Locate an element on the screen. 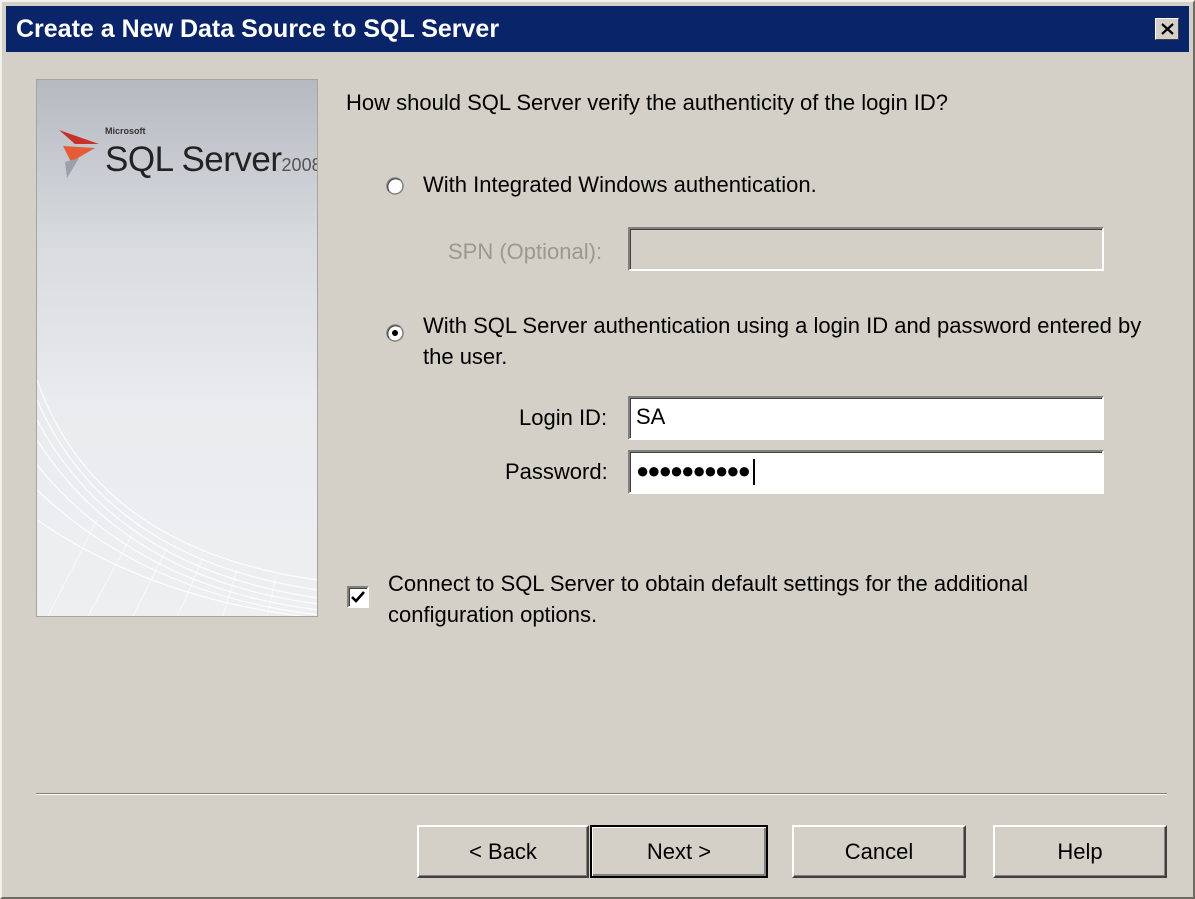  window-title: Create a New Data Source to SQL Server is located at coordinates (258, 29).